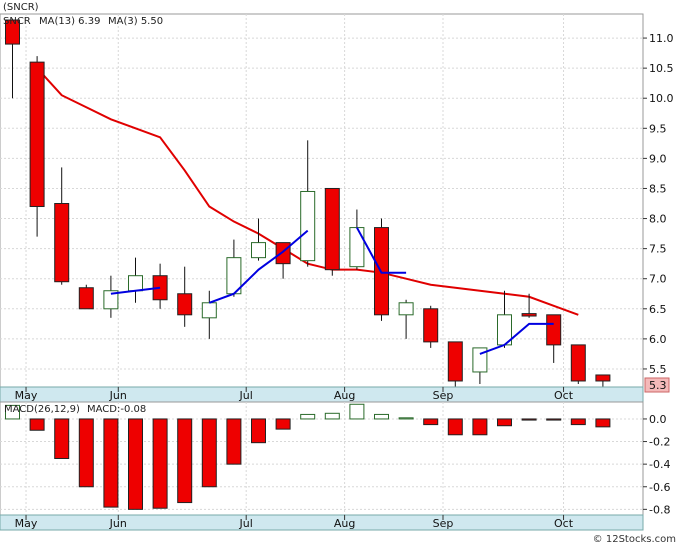  I want to click on macd-y-tick-label: -0.8, so click(659, 509).